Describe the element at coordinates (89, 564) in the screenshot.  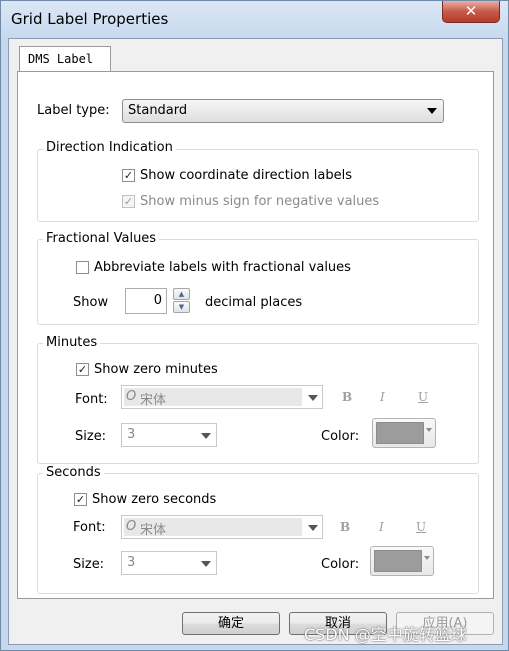
I see `seconds-size-label: Size:` at that location.